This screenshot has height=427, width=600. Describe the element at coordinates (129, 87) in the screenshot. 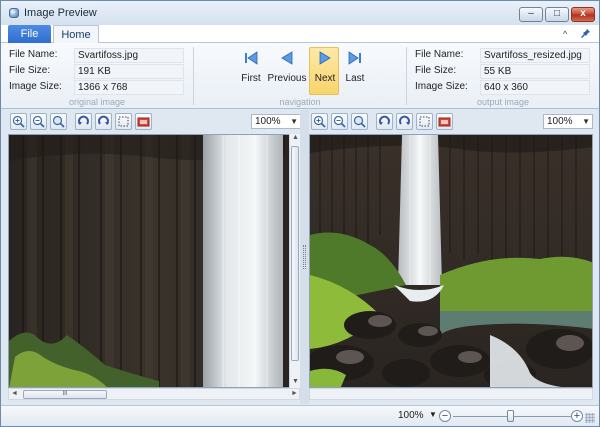

I see `original-image-size-value: 1366 x 768` at that location.